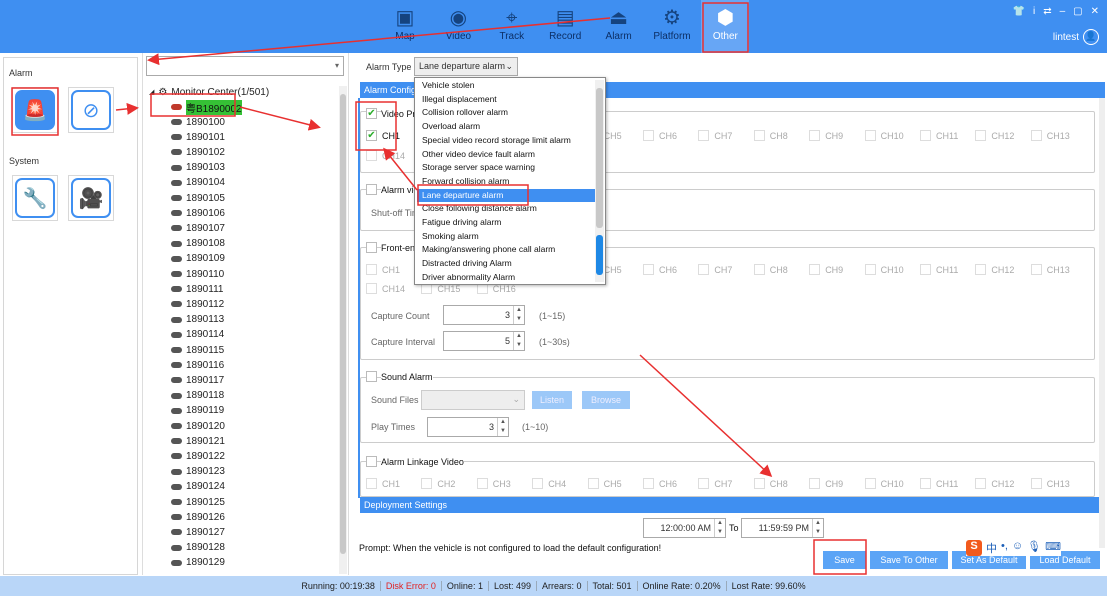  I want to click on tree-item: 1890117, so click(197, 380).